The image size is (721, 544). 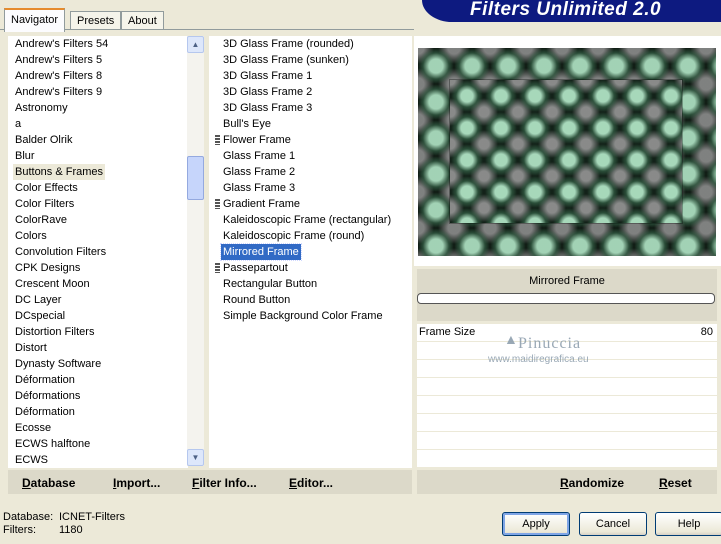 What do you see at coordinates (47, 268) in the screenshot?
I see `category-item: CPK Designs` at bounding box center [47, 268].